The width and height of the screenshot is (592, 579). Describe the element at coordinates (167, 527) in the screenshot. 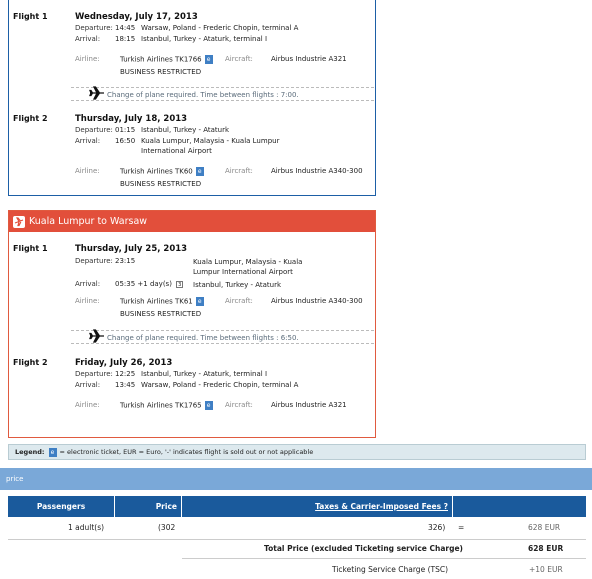

I see `row-price: (302` at that location.